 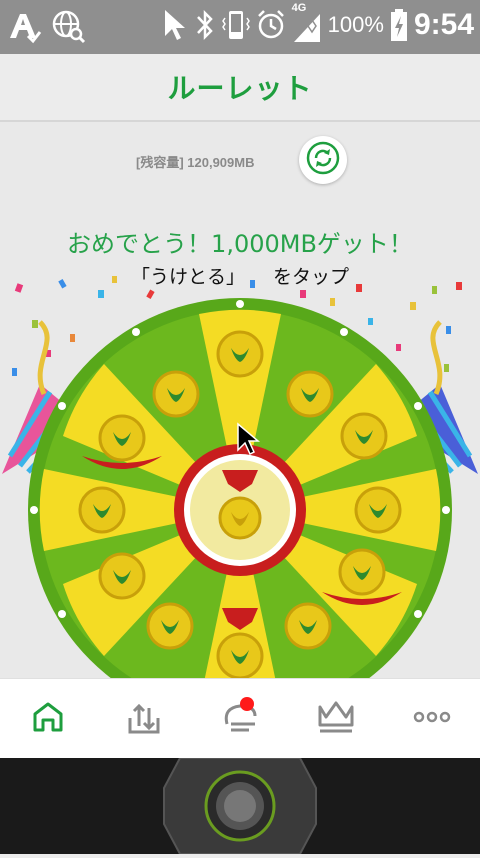 I want to click on app-header: ルーレット, so click(x=240, y=88).